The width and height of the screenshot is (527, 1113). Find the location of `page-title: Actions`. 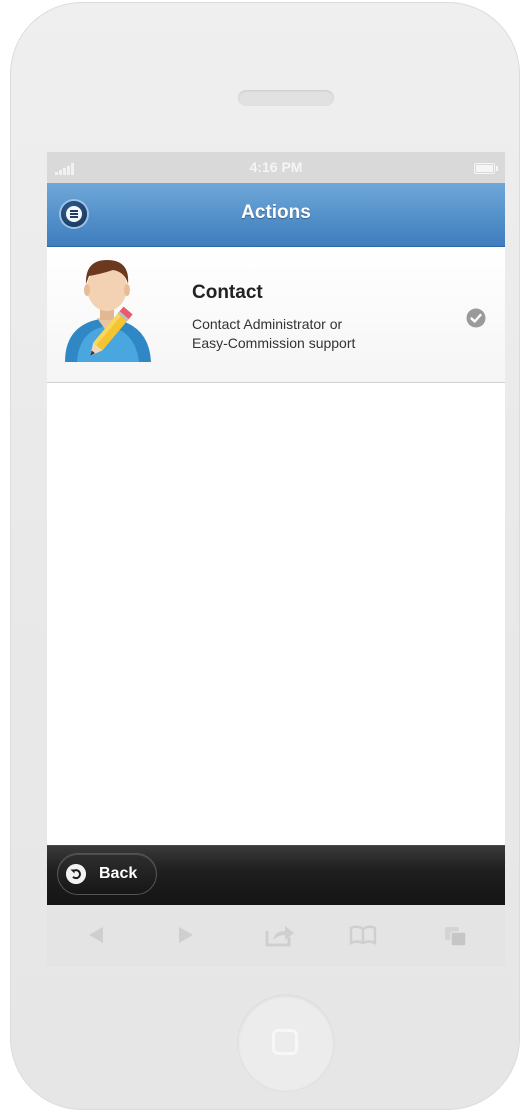

page-title: Actions is located at coordinates (276, 212).